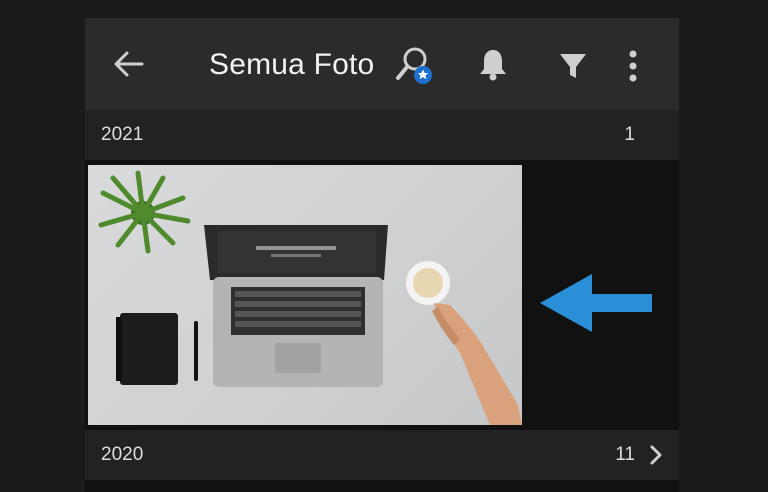  Describe the element at coordinates (382, 455) in the screenshot. I see `year-header-2020: 2020 11` at that location.